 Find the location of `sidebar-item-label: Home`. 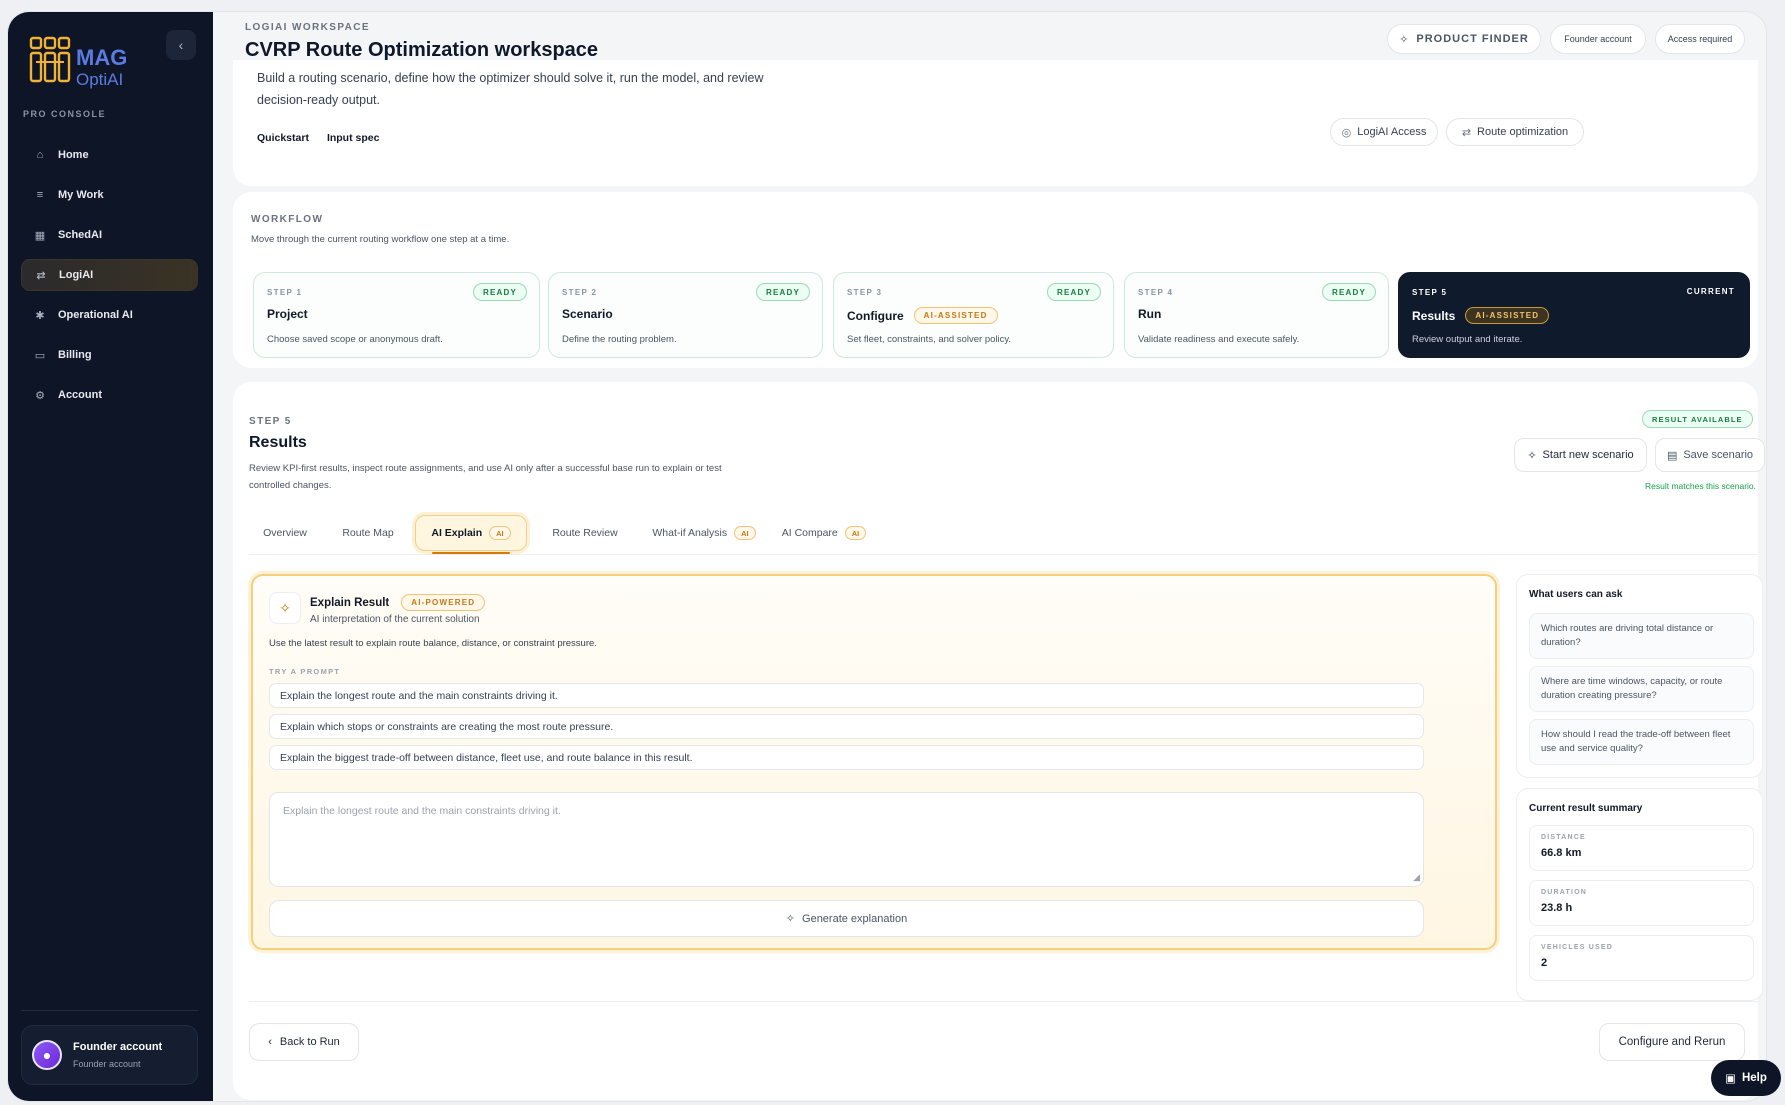

sidebar-item-label: Home is located at coordinates (73, 155).